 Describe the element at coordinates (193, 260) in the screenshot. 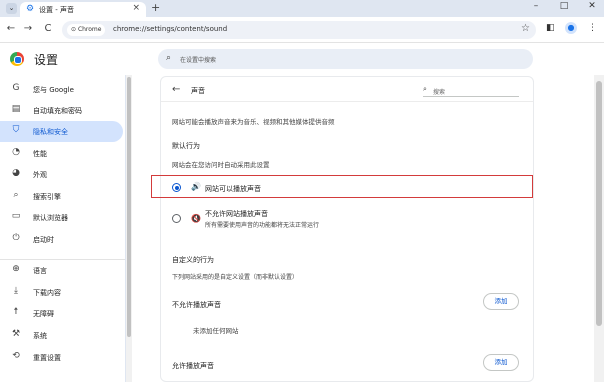

I see `custom-behavior-heading: 自定义的行为` at that location.